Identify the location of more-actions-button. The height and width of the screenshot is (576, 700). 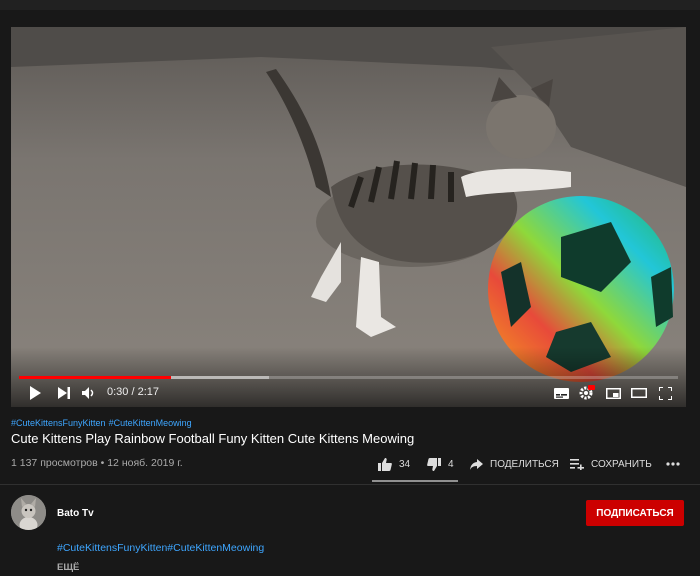
(676, 464).